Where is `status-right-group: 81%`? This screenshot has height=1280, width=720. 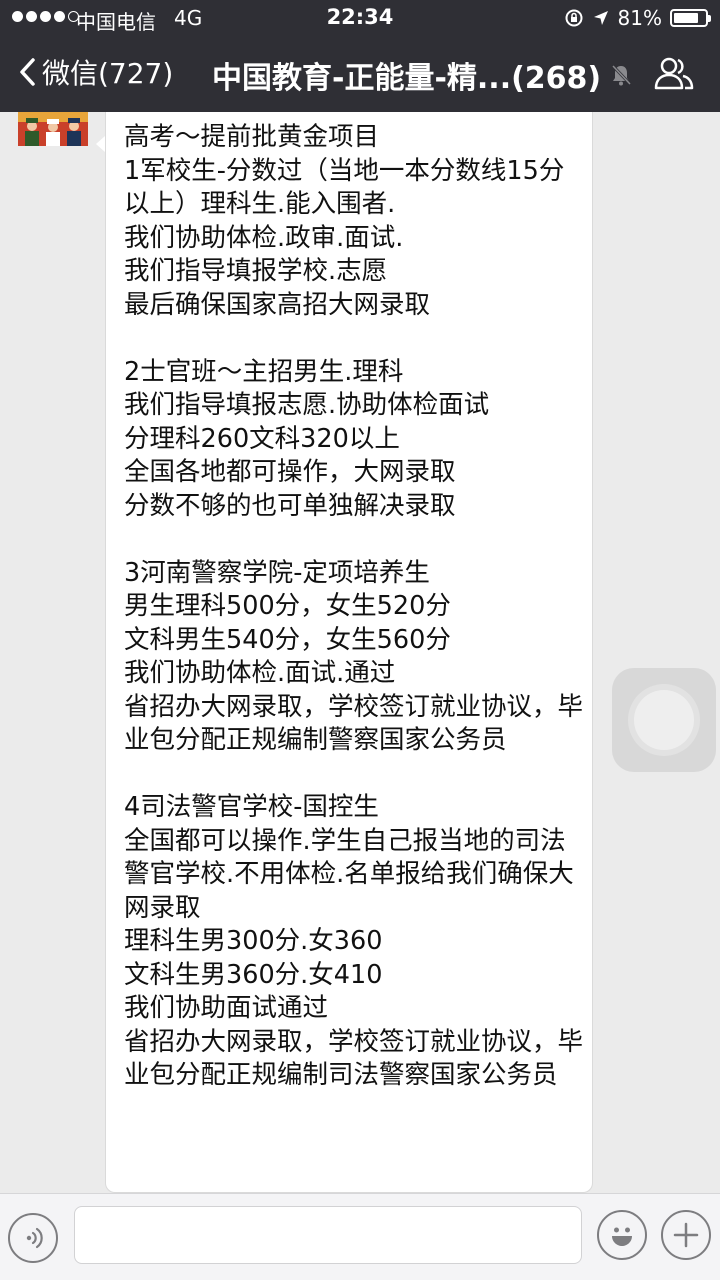 status-right-group: 81% is located at coordinates (637, 18).